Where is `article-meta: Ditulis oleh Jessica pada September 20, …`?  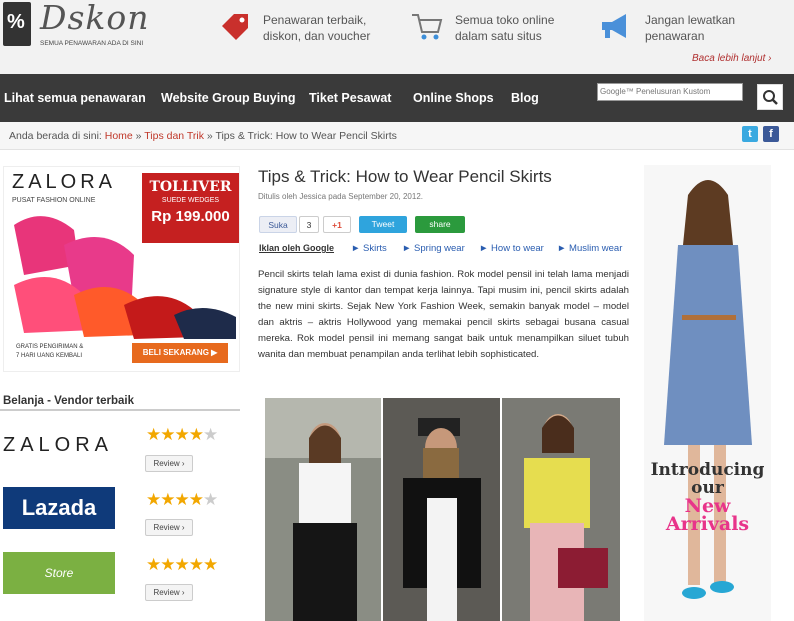
article-meta: Ditulis oleh Jessica pada September 20, … is located at coordinates (340, 196).